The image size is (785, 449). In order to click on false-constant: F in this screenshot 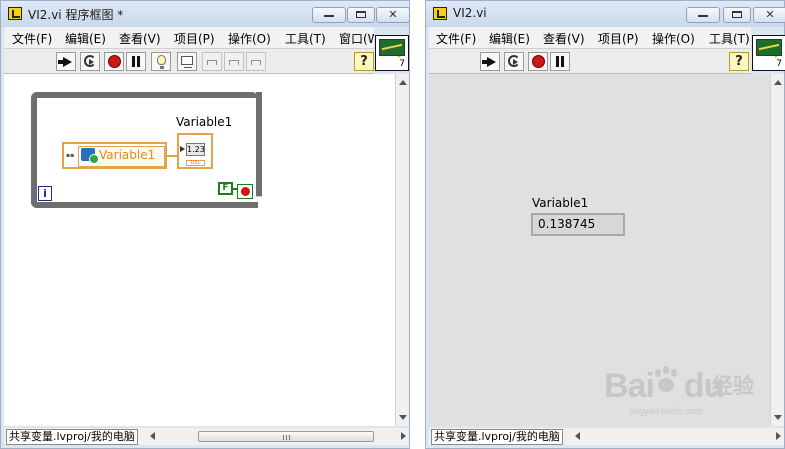, I will do `click(225, 188)`.